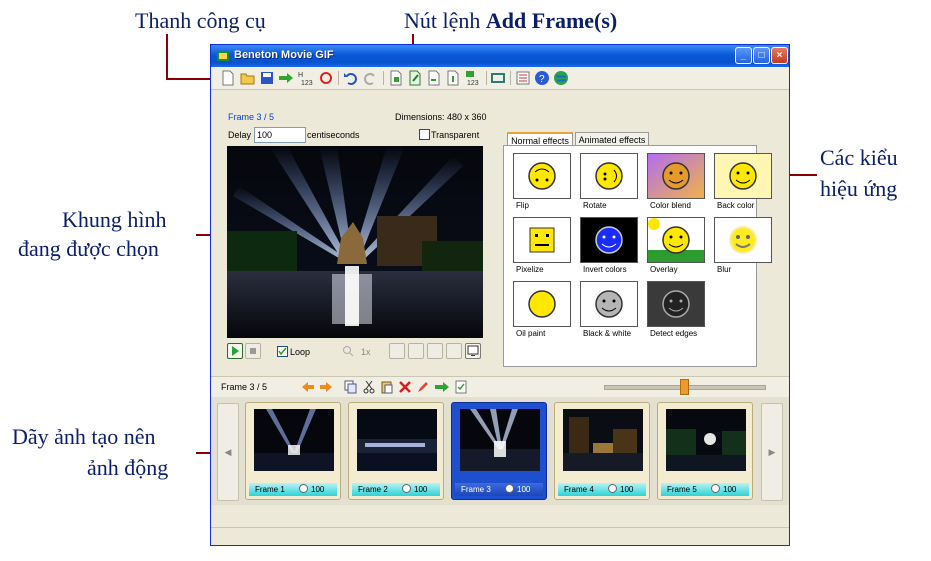 The image size is (931, 561). Describe the element at coordinates (326, 78) in the screenshot. I see `refresh-icon` at that location.